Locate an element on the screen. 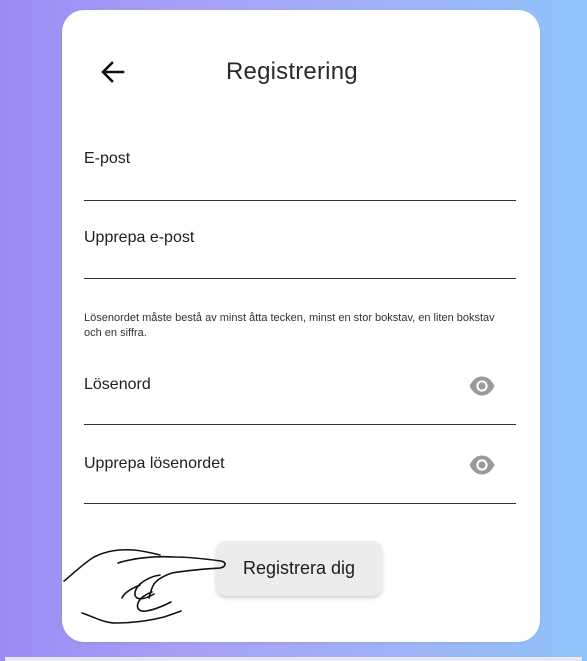  email-repeat-field: Upprepa e-post is located at coordinates (300, 252).